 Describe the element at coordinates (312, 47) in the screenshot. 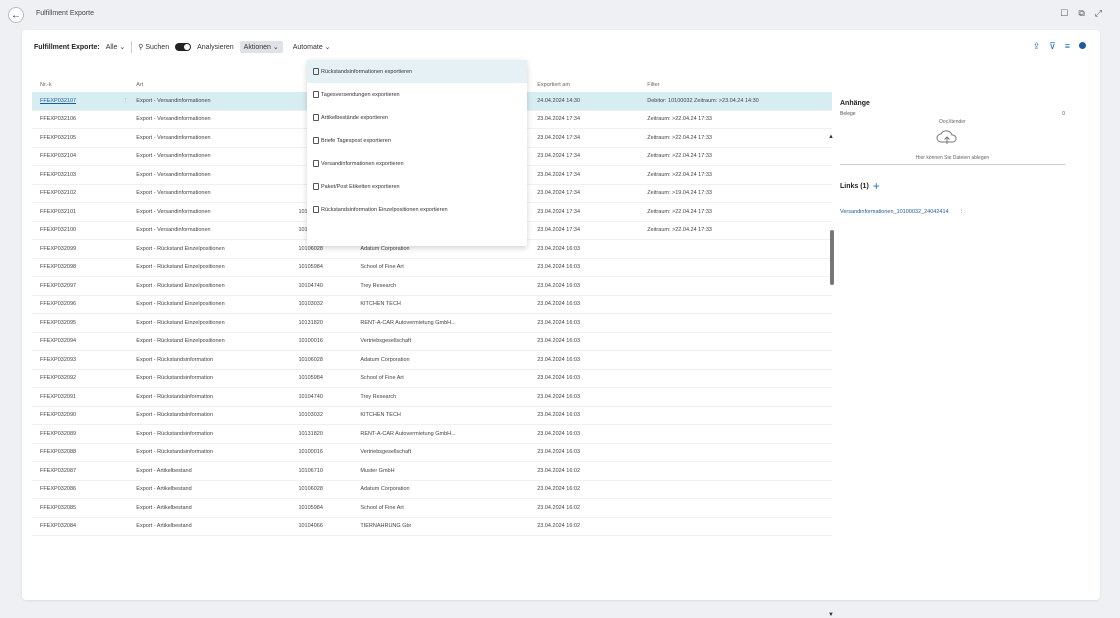

I see `automate-menu-button: Automate ⌄` at that location.